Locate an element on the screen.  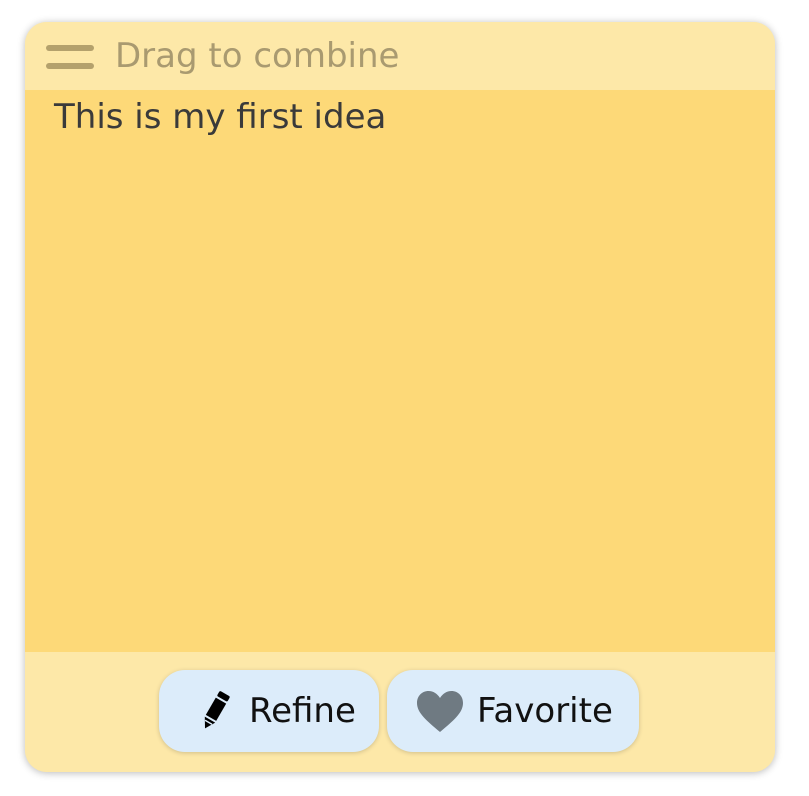
favorite-label: Favorite is located at coordinates (545, 711).